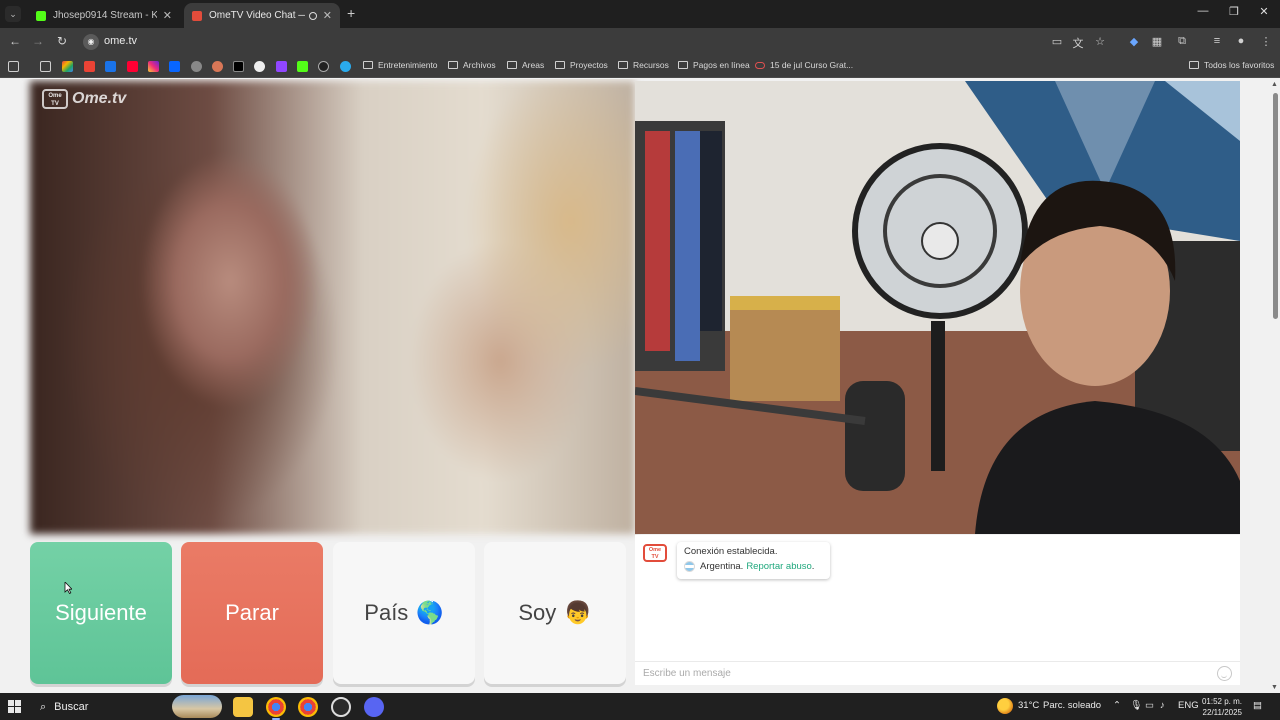 This screenshot has width=1280, height=720. I want to click on window-close-icon: ✕, so click(1264, 11).